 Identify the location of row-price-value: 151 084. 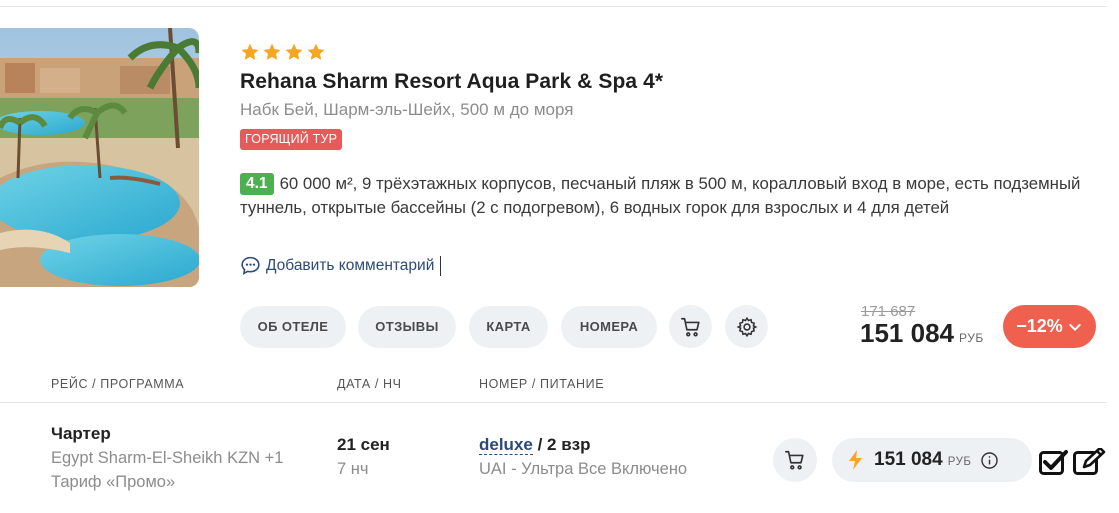
(908, 459).